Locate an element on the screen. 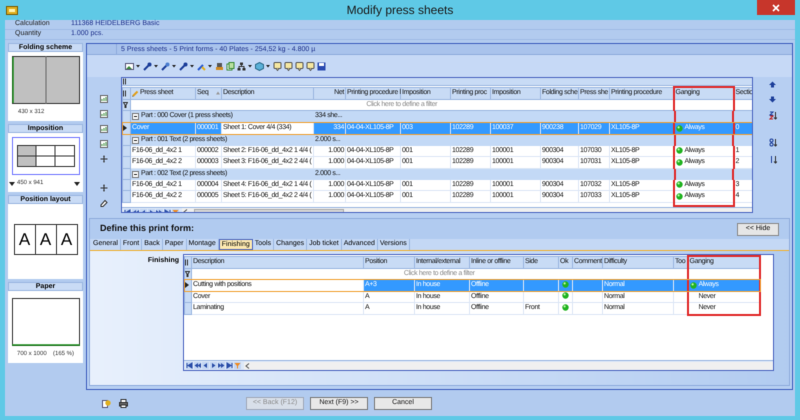 This screenshot has height=420, width=800. close-button is located at coordinates (776, 7).